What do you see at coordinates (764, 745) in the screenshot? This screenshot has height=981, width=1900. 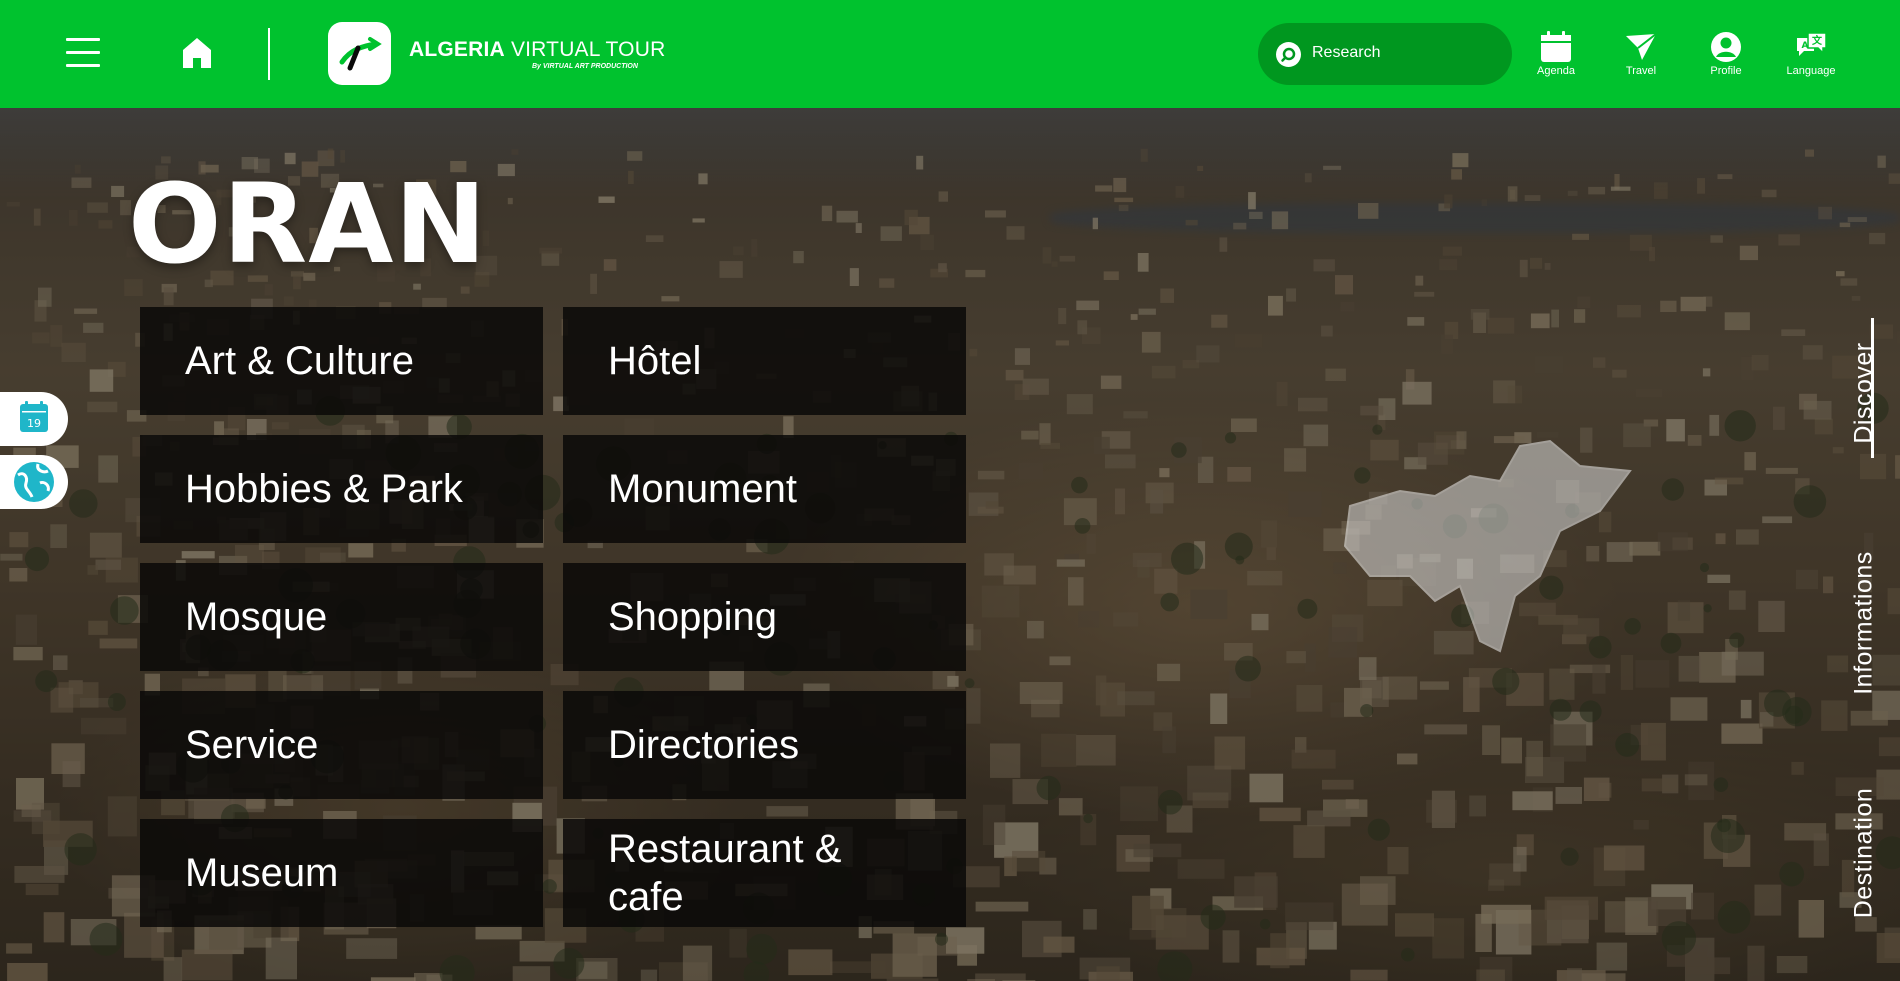 I see `category-directories: Directories` at bounding box center [764, 745].